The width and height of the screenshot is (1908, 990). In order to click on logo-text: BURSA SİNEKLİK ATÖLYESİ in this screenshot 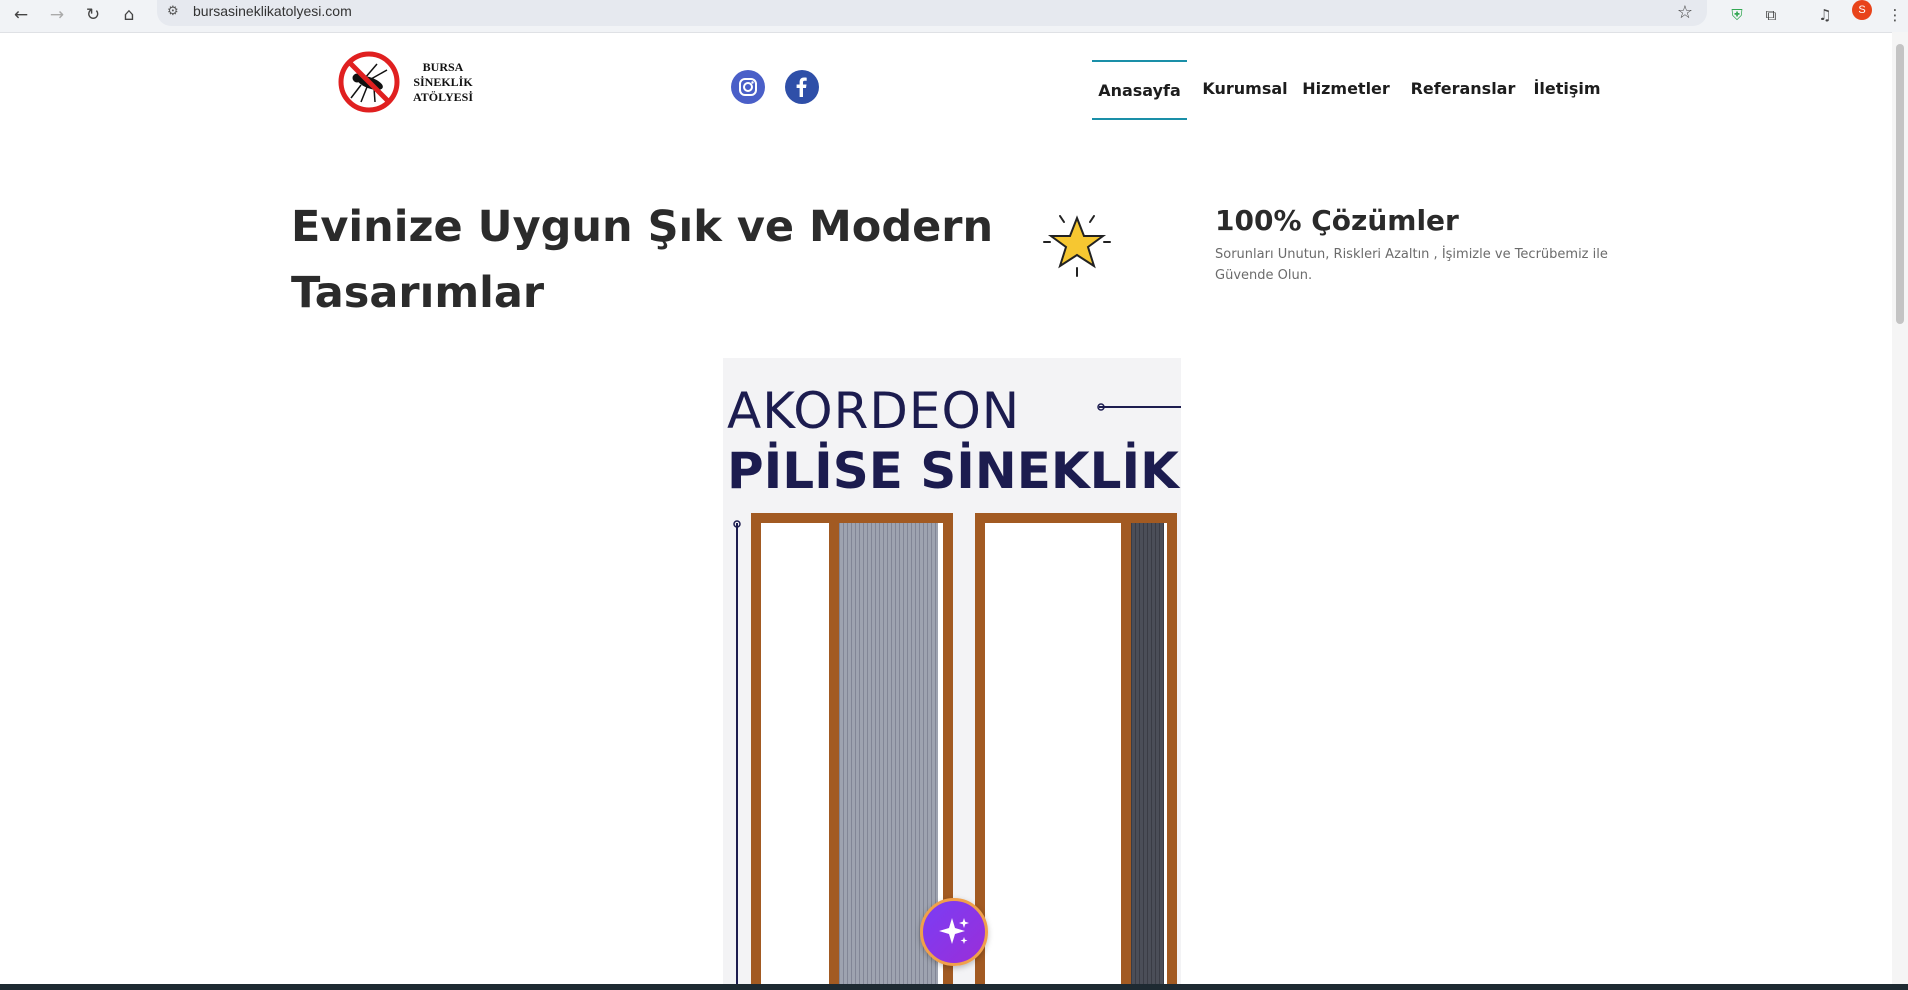, I will do `click(443, 82)`.